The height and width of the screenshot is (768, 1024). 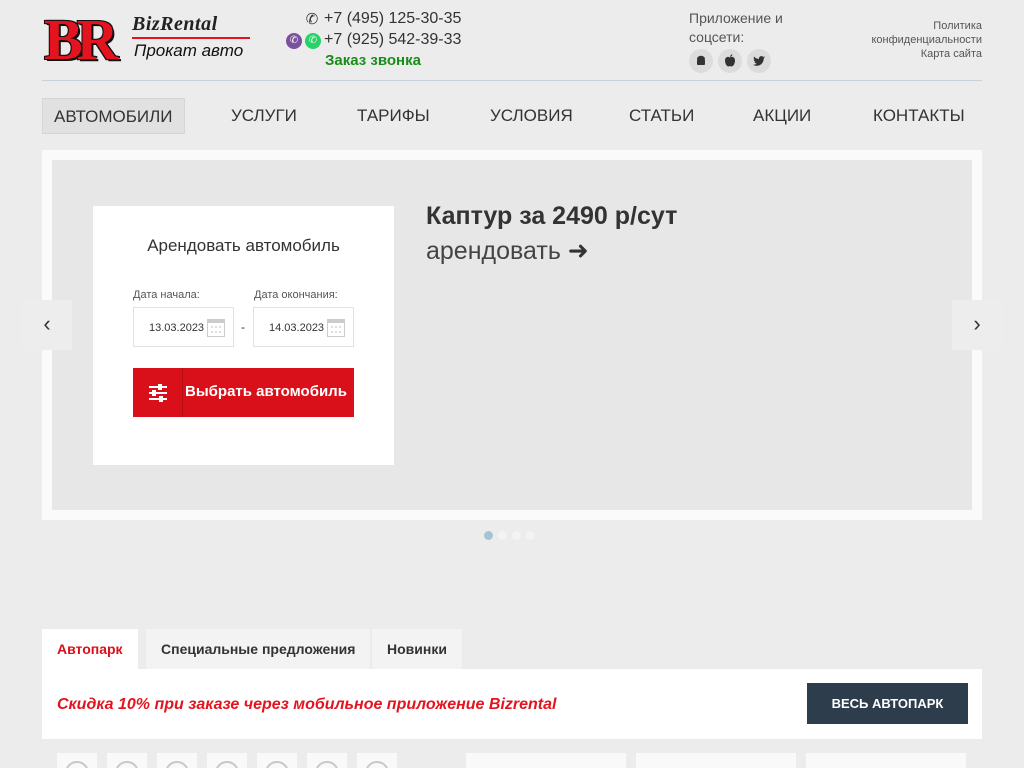 What do you see at coordinates (191, 38) in the screenshot?
I see `logo-underline` at bounding box center [191, 38].